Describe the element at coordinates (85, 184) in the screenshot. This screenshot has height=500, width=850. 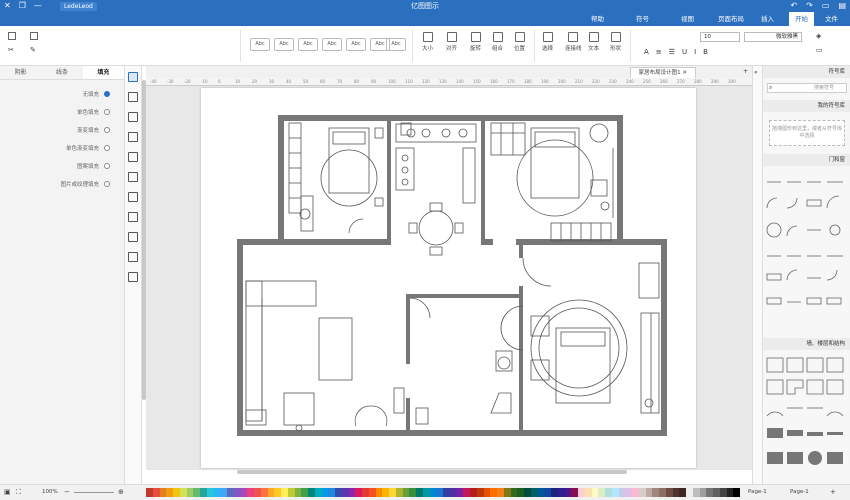
I see `fill-option-picture: 图片或纹理填充` at that location.